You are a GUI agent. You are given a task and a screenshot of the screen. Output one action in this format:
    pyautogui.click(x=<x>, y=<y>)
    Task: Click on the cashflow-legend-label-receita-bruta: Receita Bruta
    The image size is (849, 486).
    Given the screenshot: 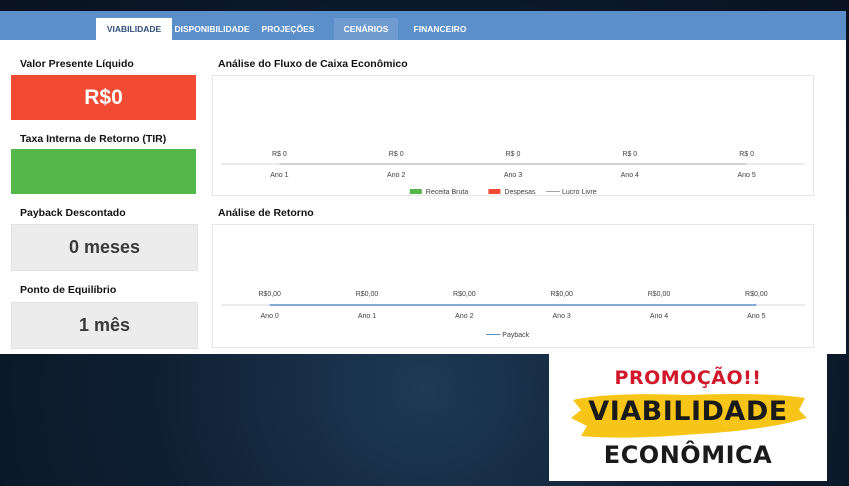 What is the action you would take?
    pyautogui.click(x=447, y=192)
    